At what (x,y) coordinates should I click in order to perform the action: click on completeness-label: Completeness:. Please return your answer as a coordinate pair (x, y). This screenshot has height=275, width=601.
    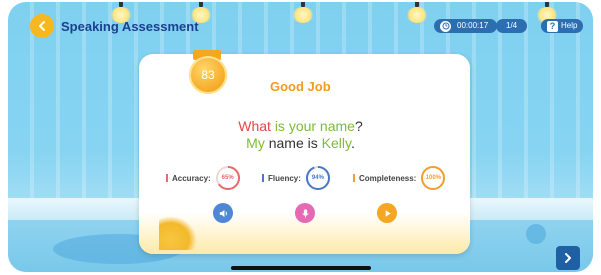
    Looking at the image, I should click on (388, 178).